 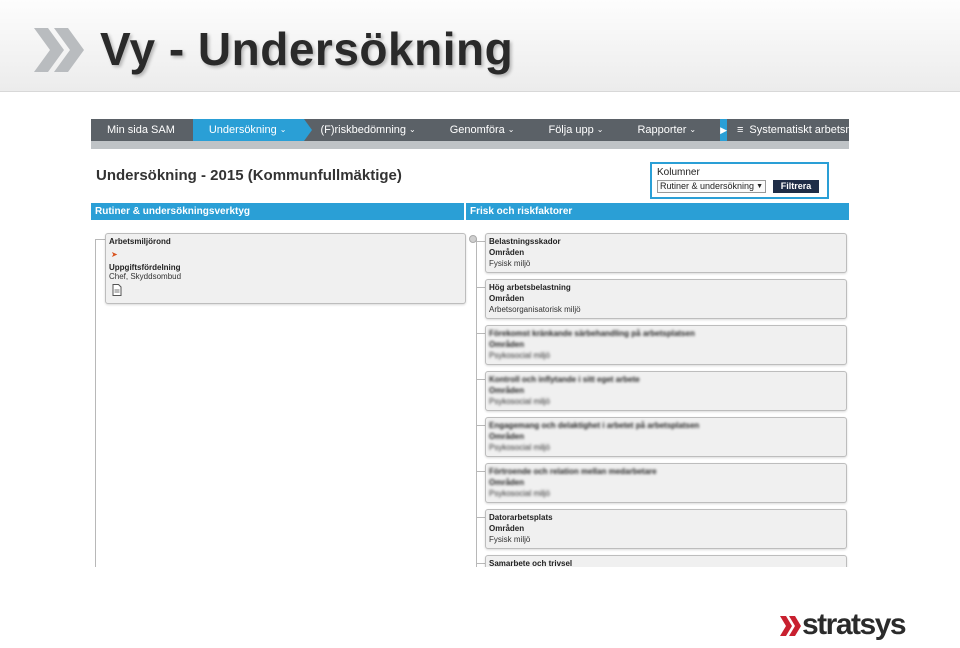 What do you see at coordinates (657, 211) in the screenshot?
I see `column-header-right: Frisk och riskfaktorer` at bounding box center [657, 211].